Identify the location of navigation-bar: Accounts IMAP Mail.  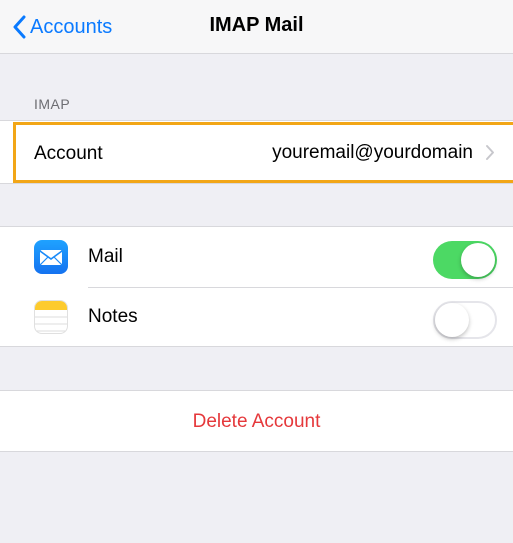
(256, 27).